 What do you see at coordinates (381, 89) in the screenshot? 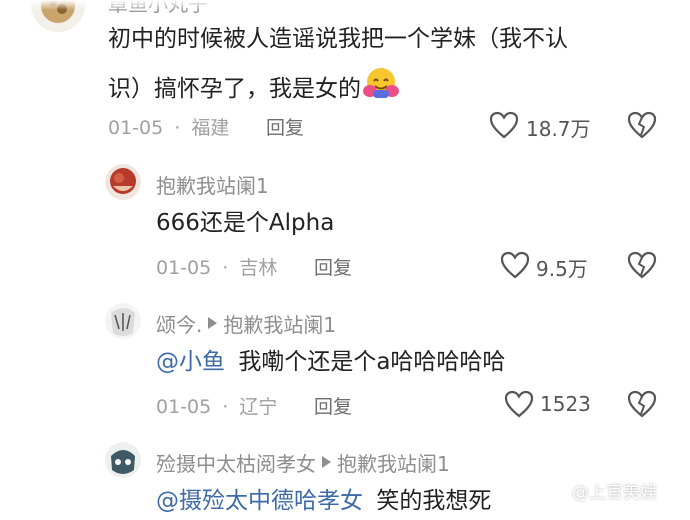
I see `hugging-face-emoji-icon` at bounding box center [381, 89].